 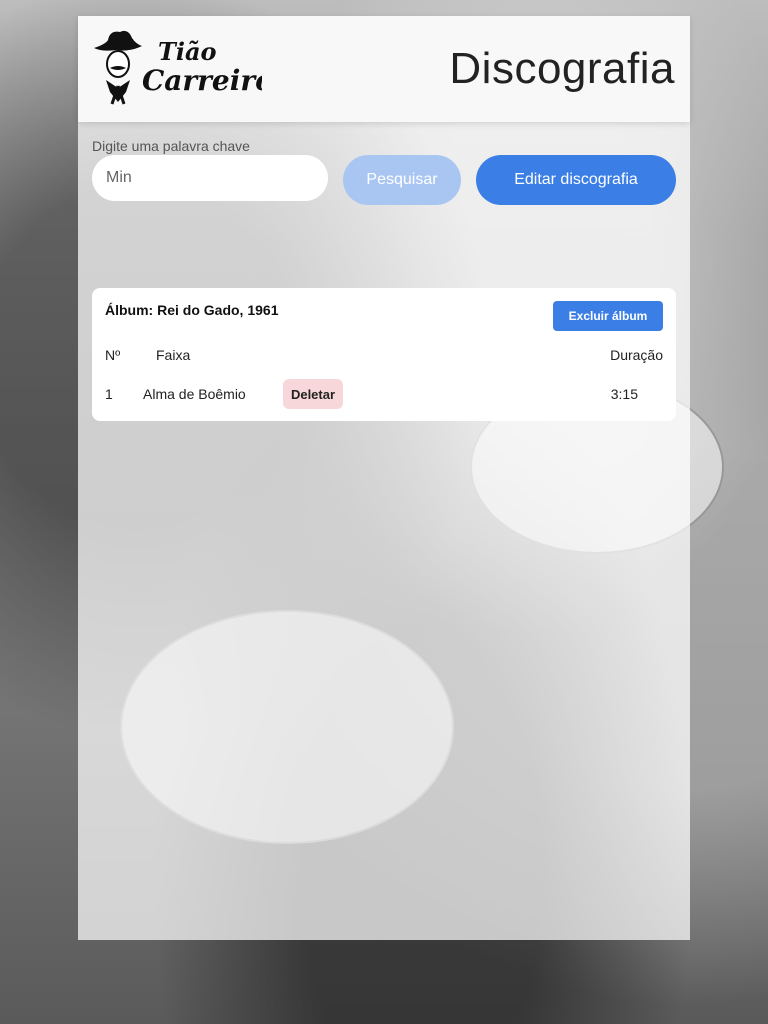 I want to click on column-header-track: Faixa, so click(x=173, y=355).